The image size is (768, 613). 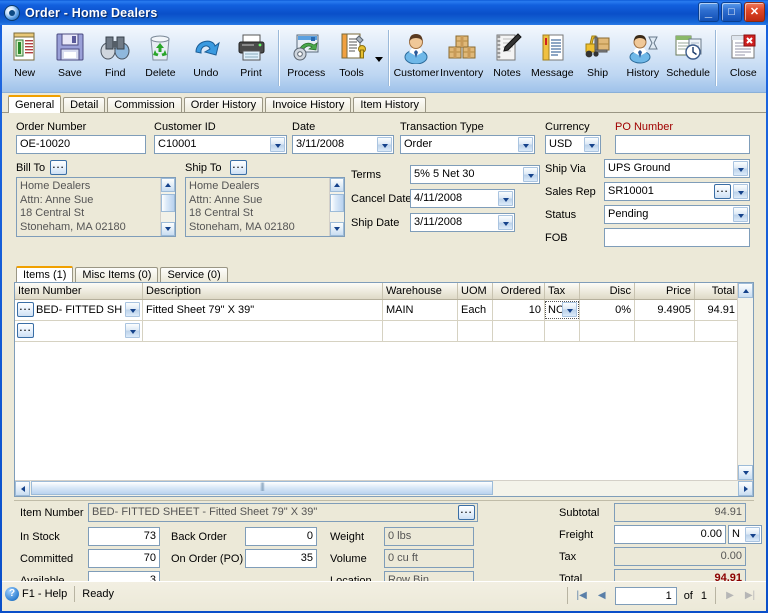 I want to click on status-combo: Pending, so click(x=677, y=214).